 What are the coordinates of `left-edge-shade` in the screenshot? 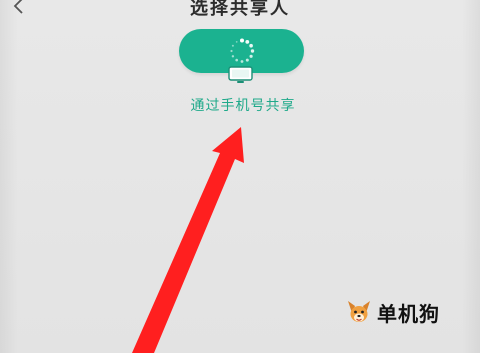 It's located at (9, 176).